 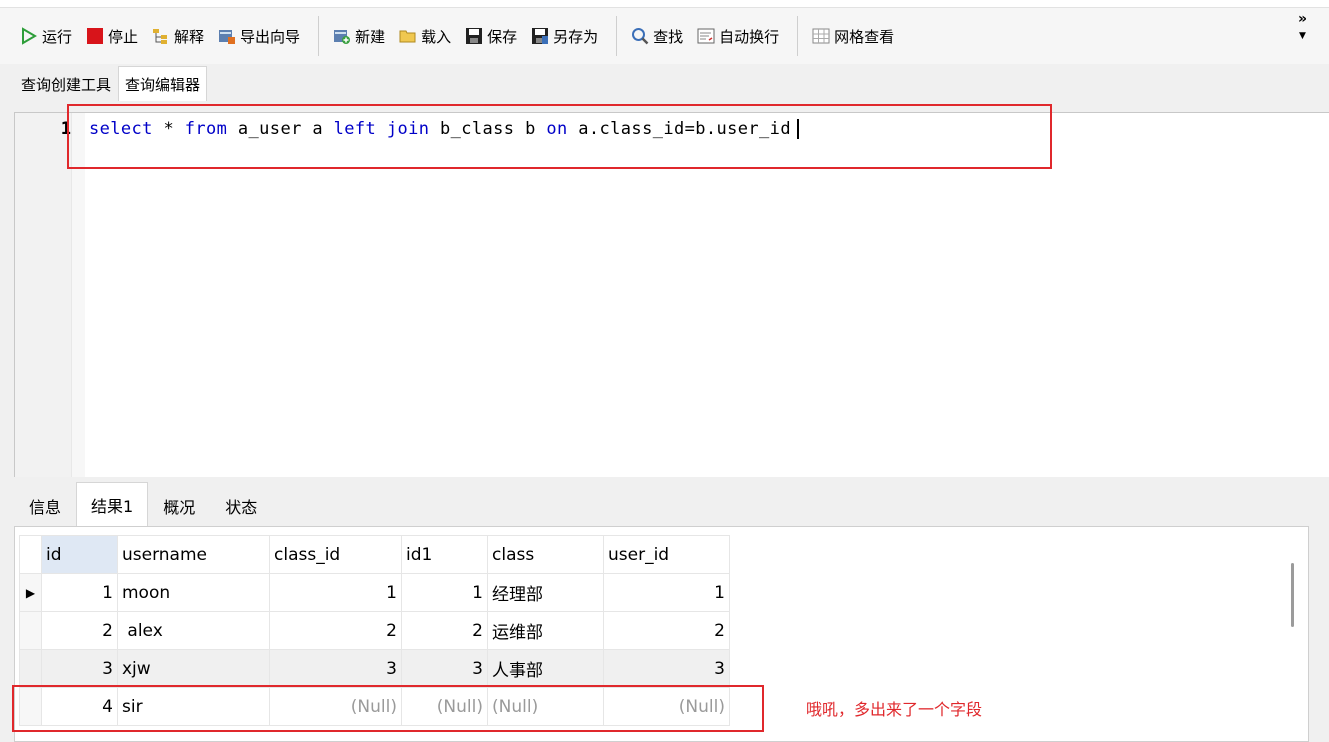 What do you see at coordinates (1302, 19) in the screenshot?
I see `chevron-double-right-icon: »` at bounding box center [1302, 19].